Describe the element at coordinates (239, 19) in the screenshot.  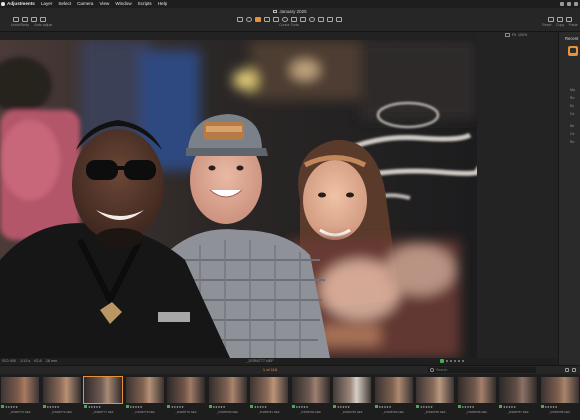
I see `pointer-icon` at that location.